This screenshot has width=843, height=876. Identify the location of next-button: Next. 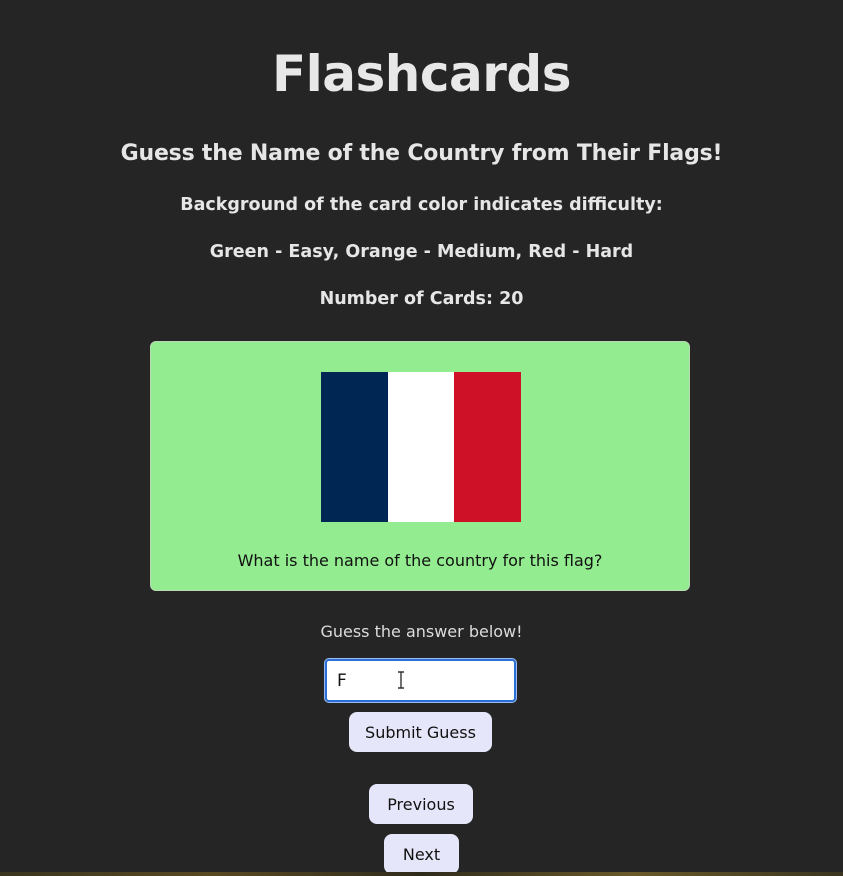
(421, 854).